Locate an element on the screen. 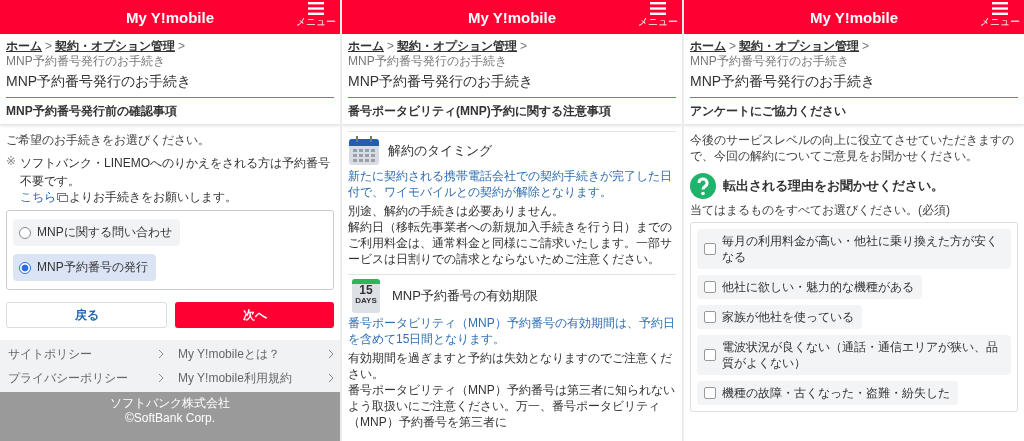  section-title: アンケートにご協力ください is located at coordinates (854, 111).